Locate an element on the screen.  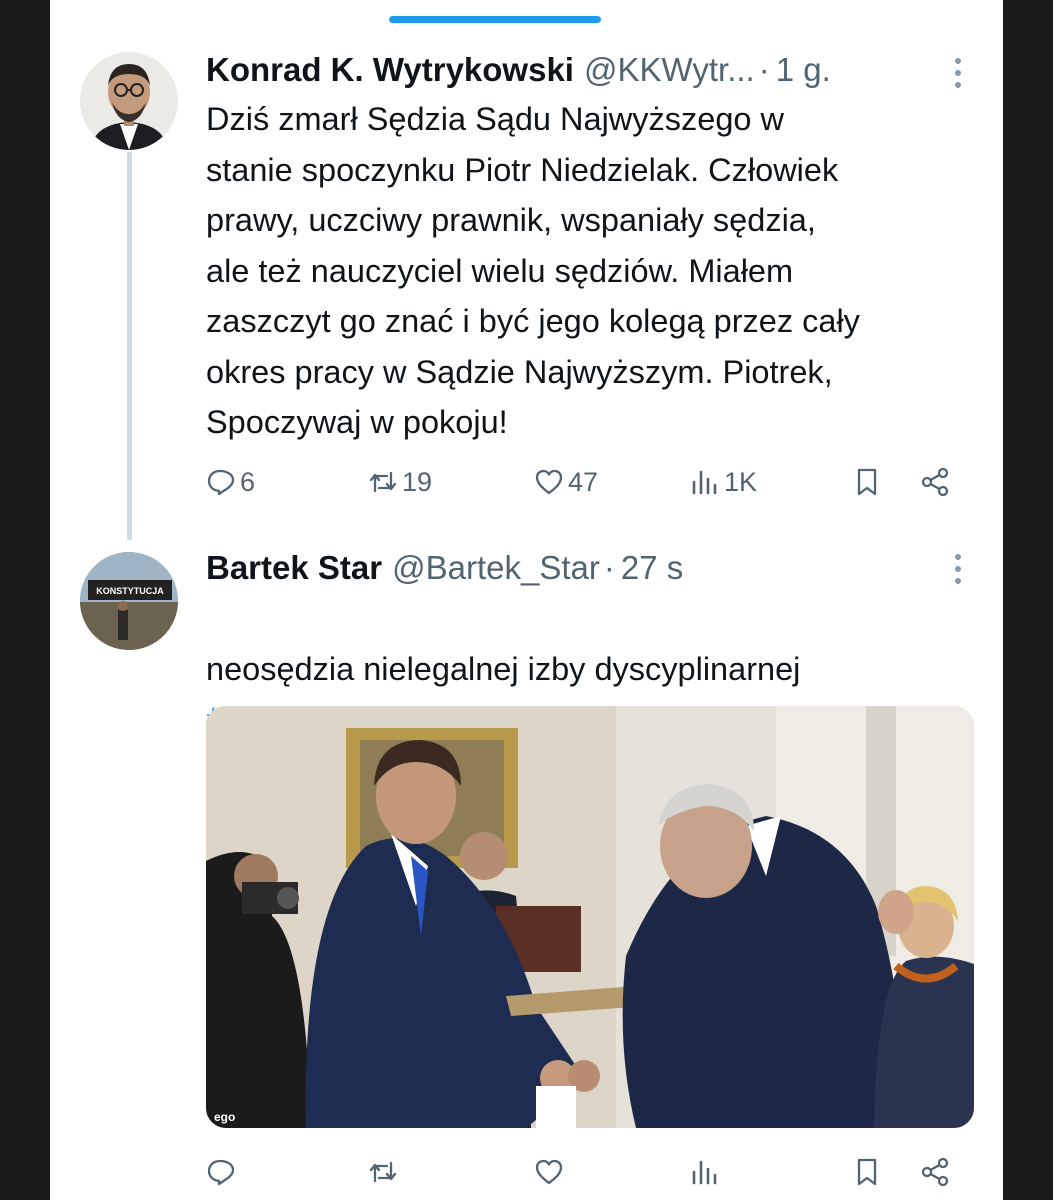
retweet-button is located at coordinates (383, 1172).